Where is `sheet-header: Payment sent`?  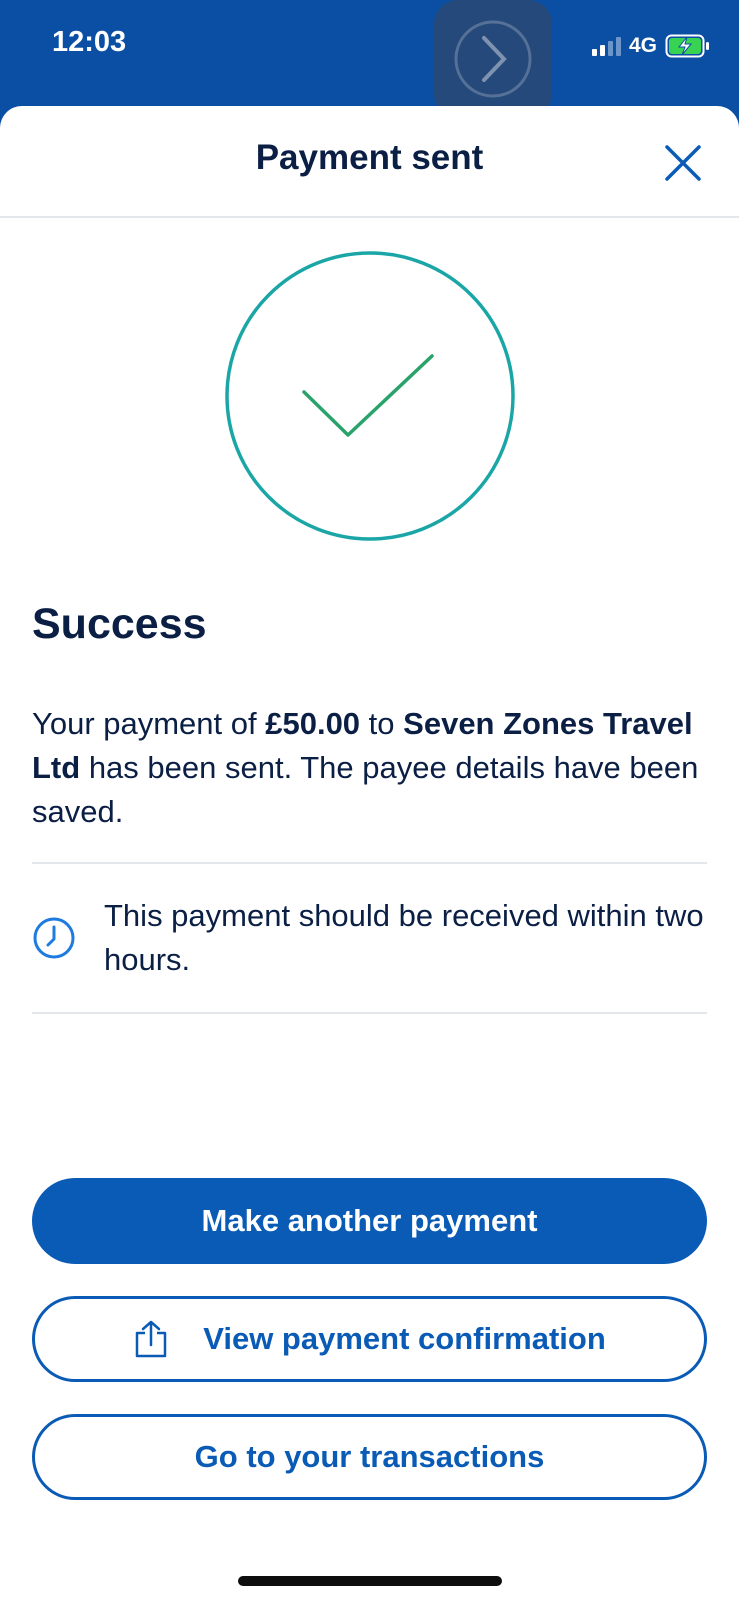 sheet-header: Payment sent is located at coordinates (369, 162).